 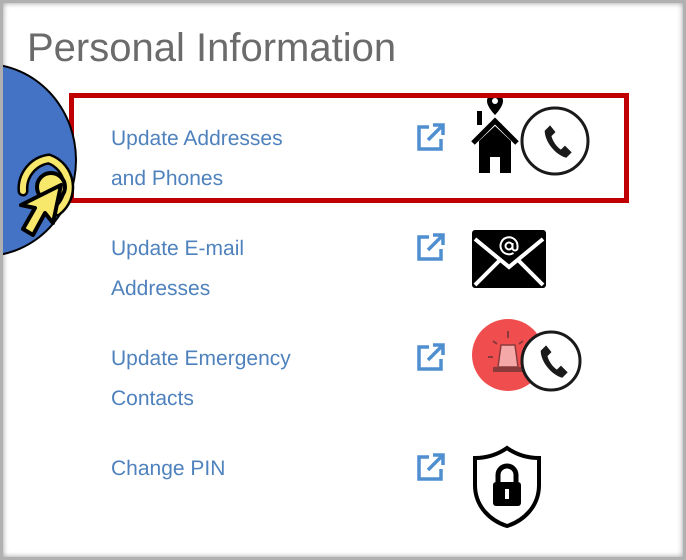 I want to click on link: Change PIN, so click(x=263, y=469).